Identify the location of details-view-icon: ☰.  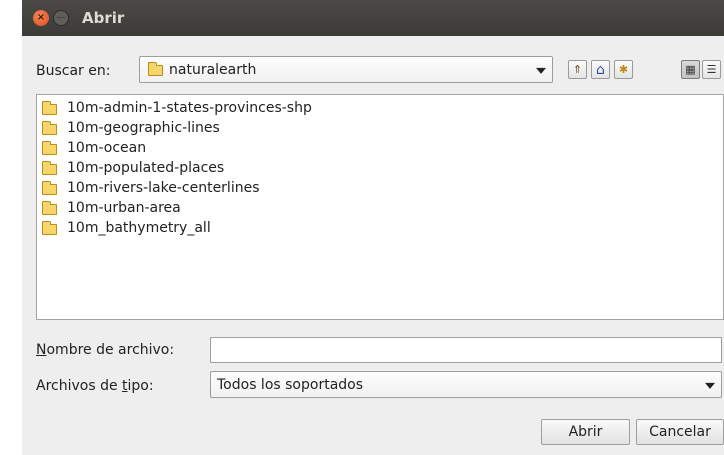
(711, 69).